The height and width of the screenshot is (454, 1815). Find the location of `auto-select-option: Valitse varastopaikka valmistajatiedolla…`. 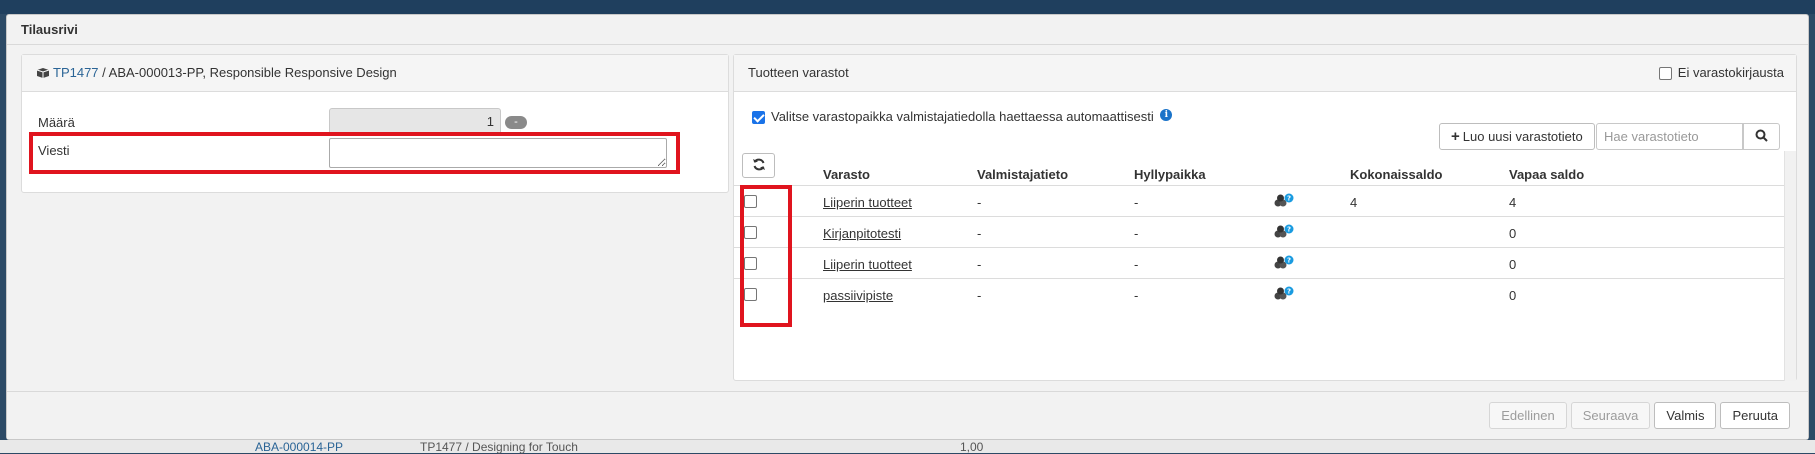

auto-select-option: Valitse varastopaikka valmistajatiedolla… is located at coordinates (962, 117).